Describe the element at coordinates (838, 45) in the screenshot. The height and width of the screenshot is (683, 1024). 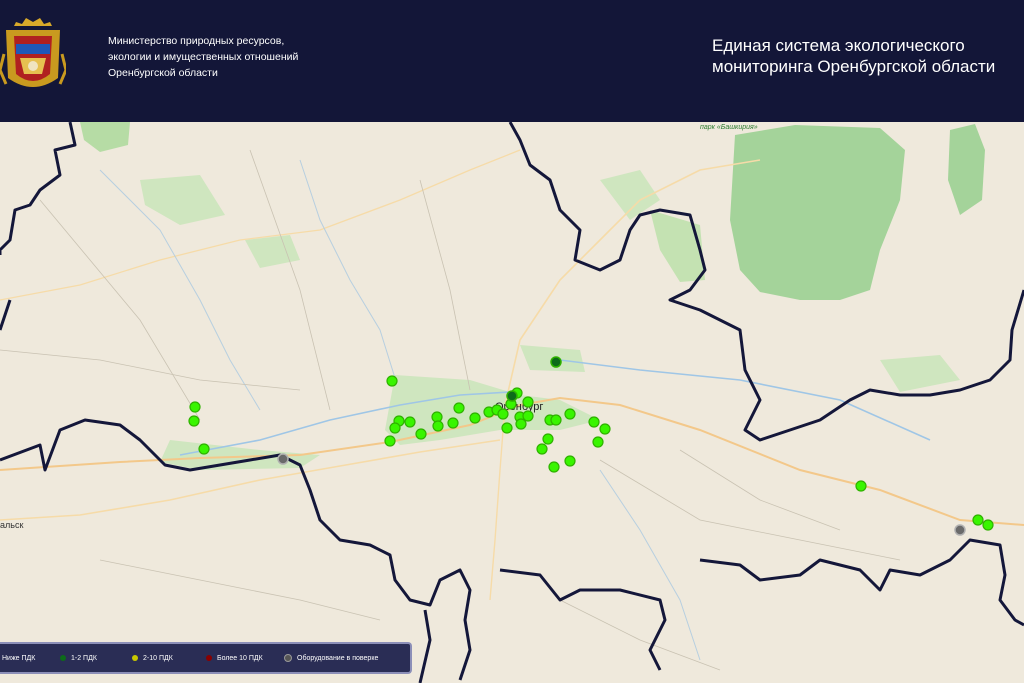
I see `system-title-line-1: Единая система экологического` at that location.